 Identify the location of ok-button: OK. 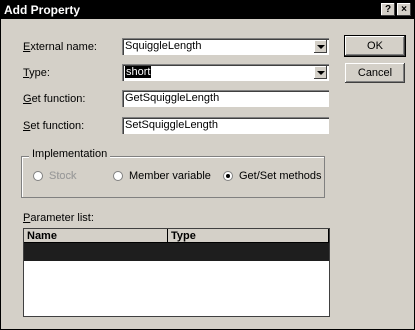
(375, 46).